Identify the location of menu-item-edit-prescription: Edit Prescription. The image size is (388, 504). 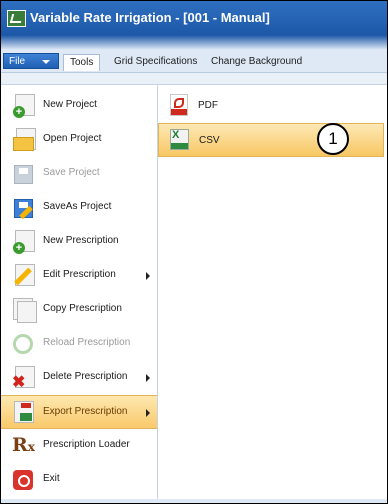
(79, 276).